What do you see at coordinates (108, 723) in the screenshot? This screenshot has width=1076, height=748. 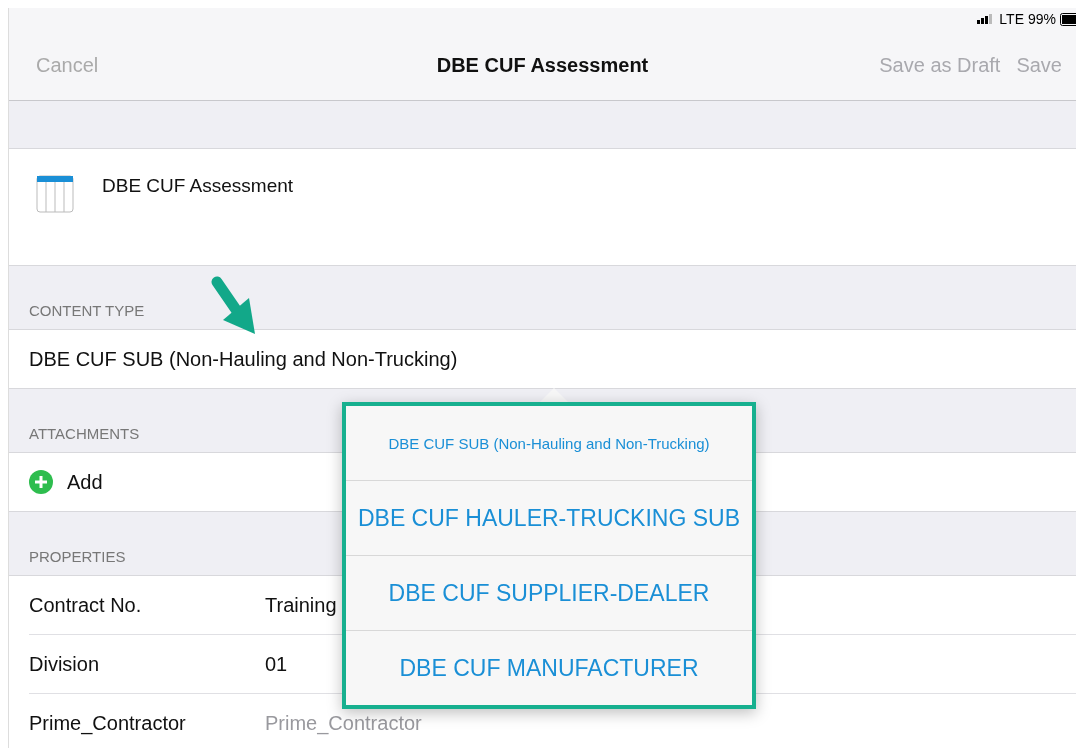 I see `property-label: Prime_Contractor` at bounding box center [108, 723].